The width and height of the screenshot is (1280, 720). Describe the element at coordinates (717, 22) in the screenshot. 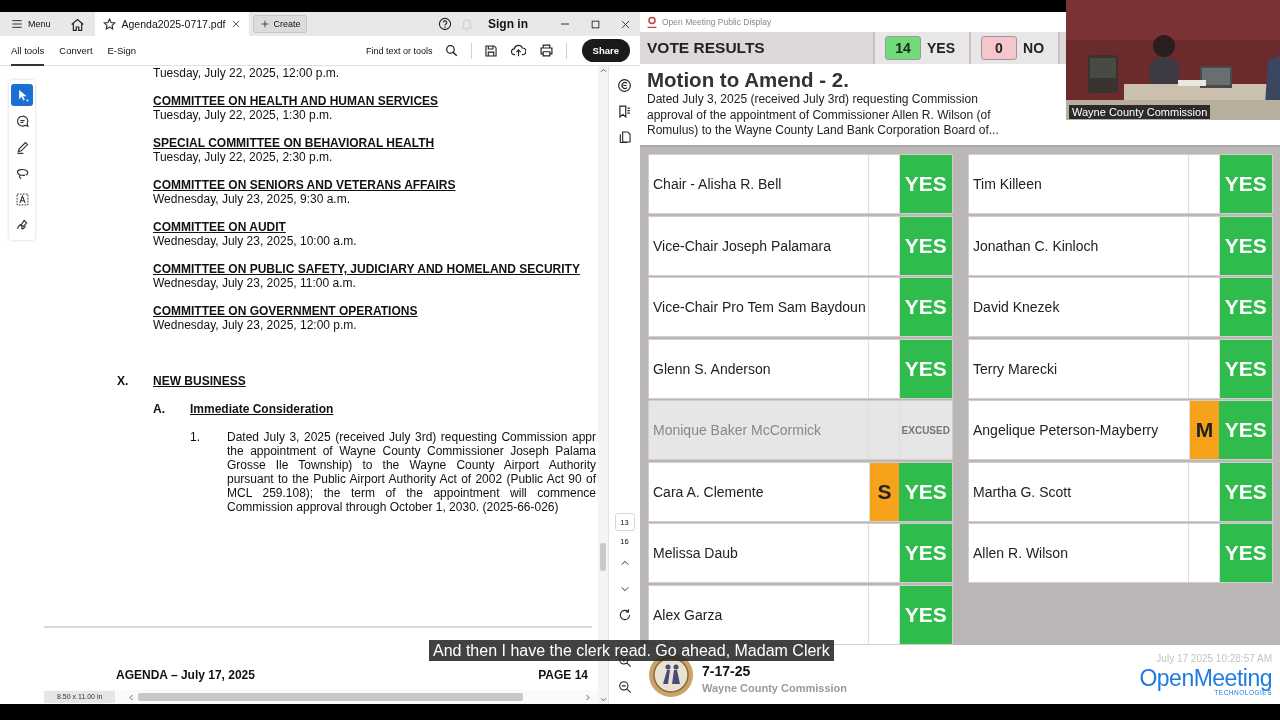

I see `app-title: Open Meeting Public Display` at that location.